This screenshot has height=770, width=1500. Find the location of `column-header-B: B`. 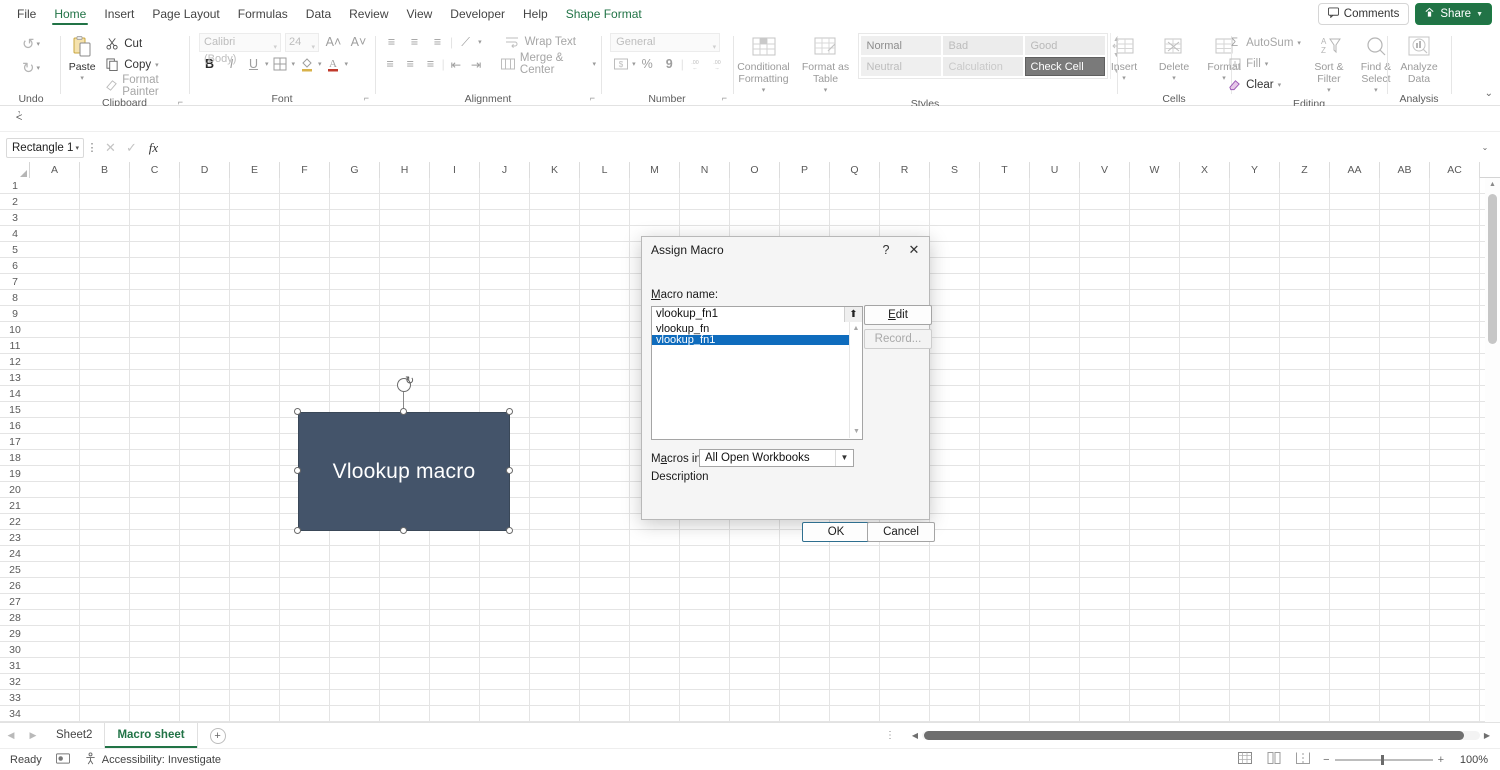

column-header-B: B is located at coordinates (105, 170).